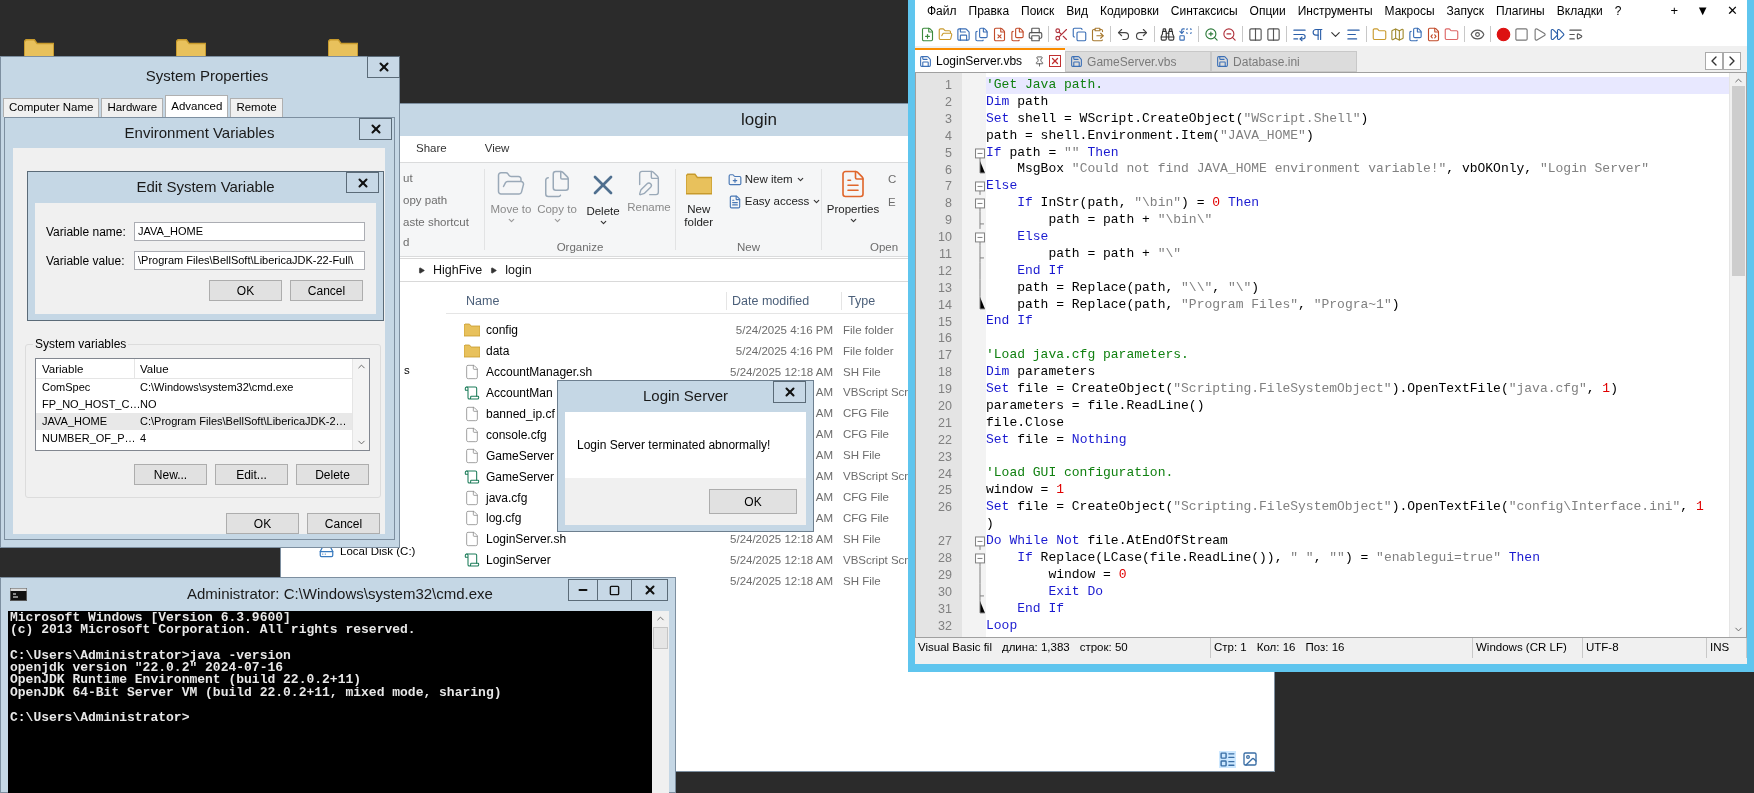 Image resolution: width=1754 pixels, height=793 pixels. What do you see at coordinates (436, 222) in the screenshot?
I see `ribbon-command: aste shortcut` at bounding box center [436, 222].